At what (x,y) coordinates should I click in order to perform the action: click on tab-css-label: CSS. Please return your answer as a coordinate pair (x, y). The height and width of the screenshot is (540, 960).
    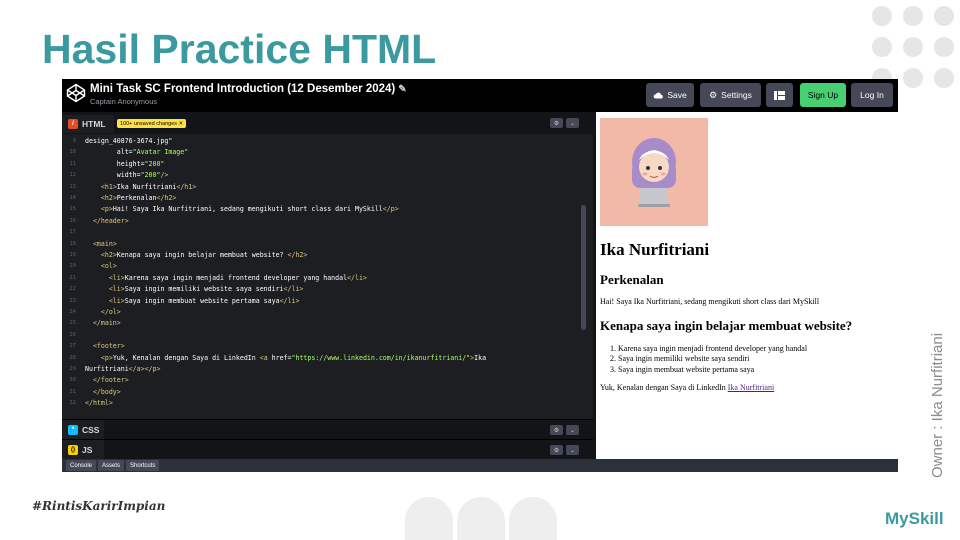
    Looking at the image, I should click on (91, 430).